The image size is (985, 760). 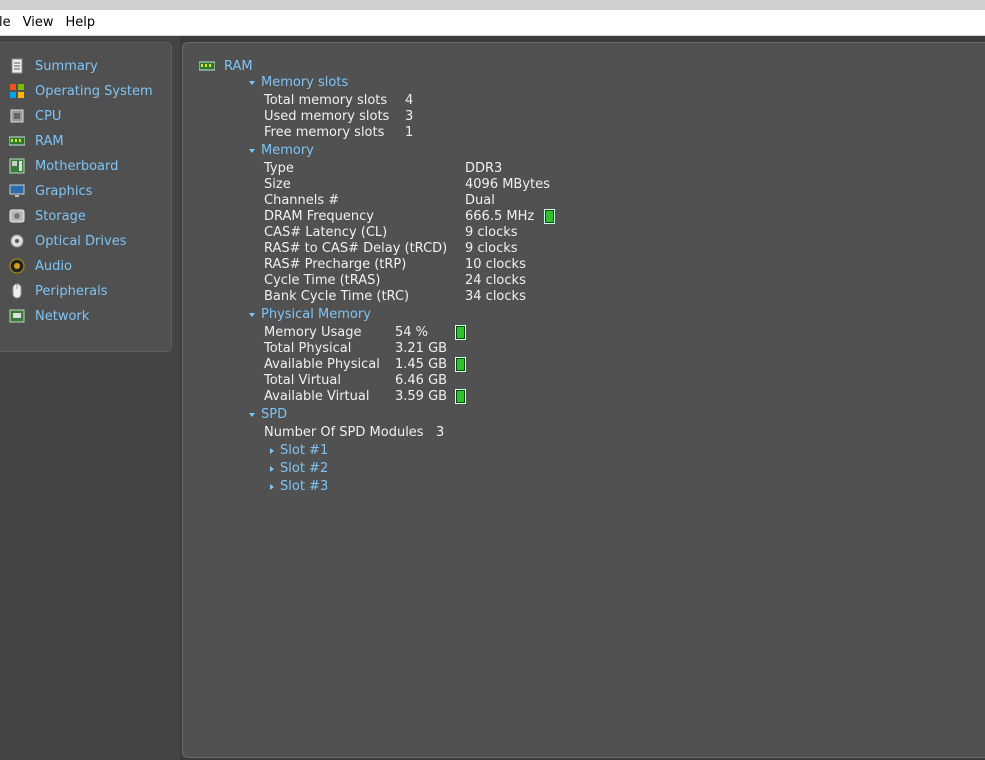 I want to click on row-key: Type, so click(x=279, y=168).